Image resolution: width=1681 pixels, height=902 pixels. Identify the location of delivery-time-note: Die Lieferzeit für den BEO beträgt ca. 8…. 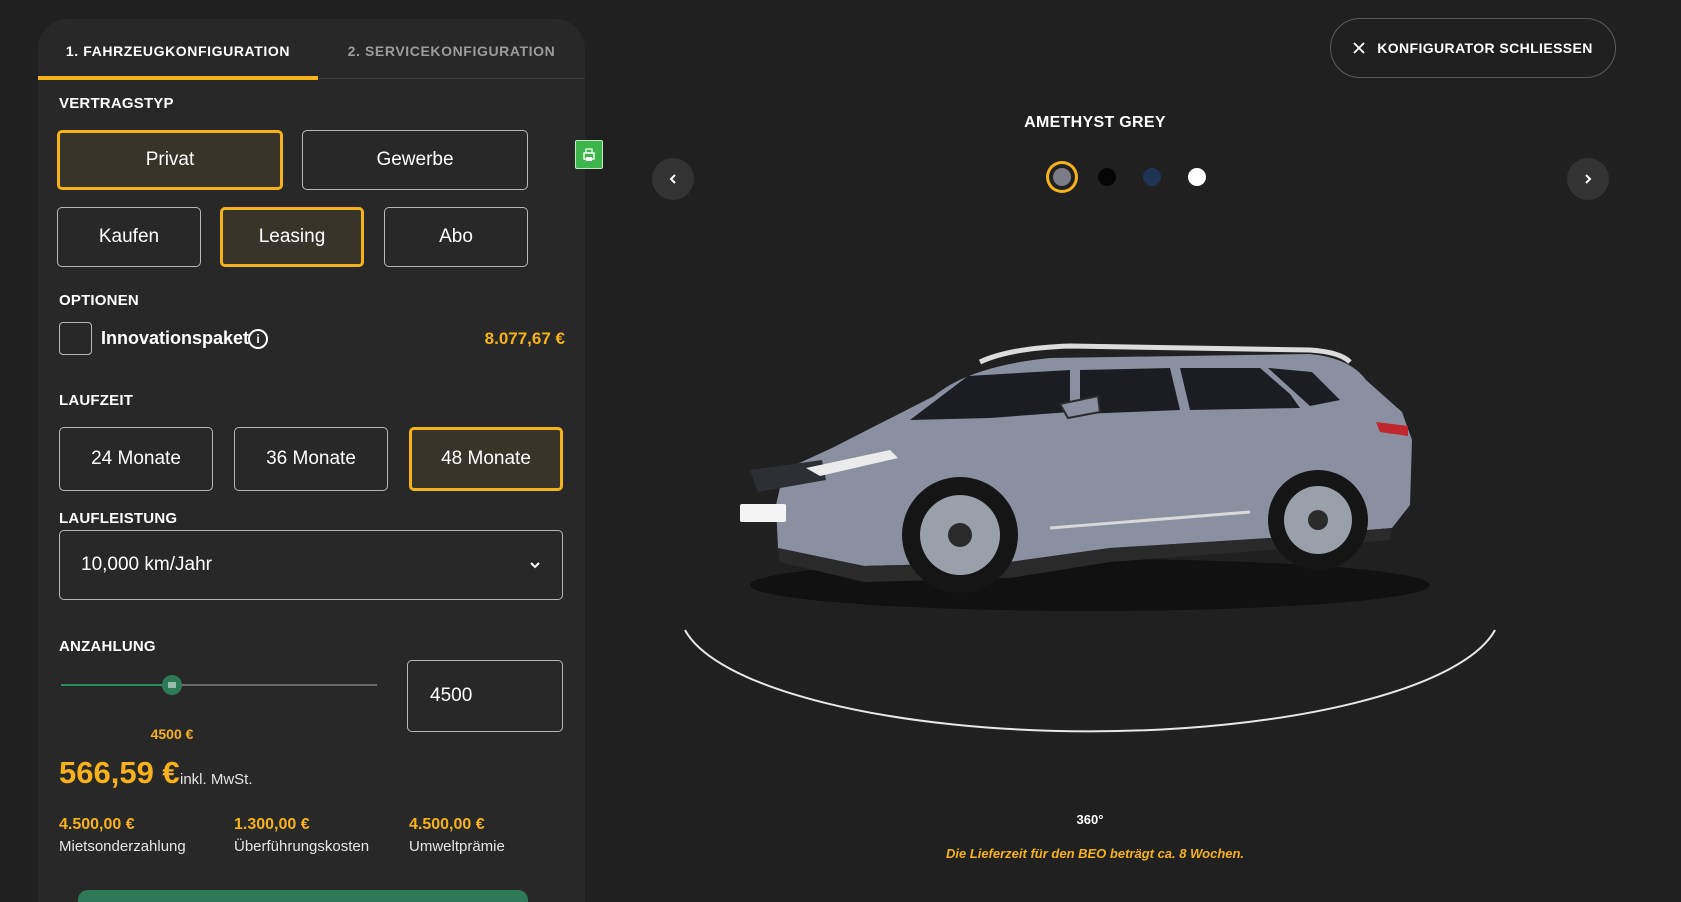
(1095, 853).